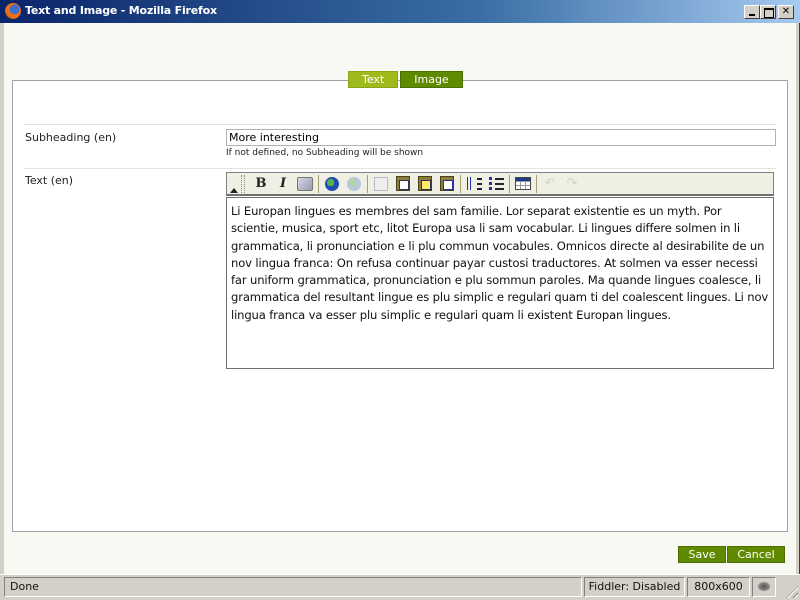  What do you see at coordinates (718, 587) in the screenshot?
I see `resolution-indicator: 800x600` at bounding box center [718, 587].